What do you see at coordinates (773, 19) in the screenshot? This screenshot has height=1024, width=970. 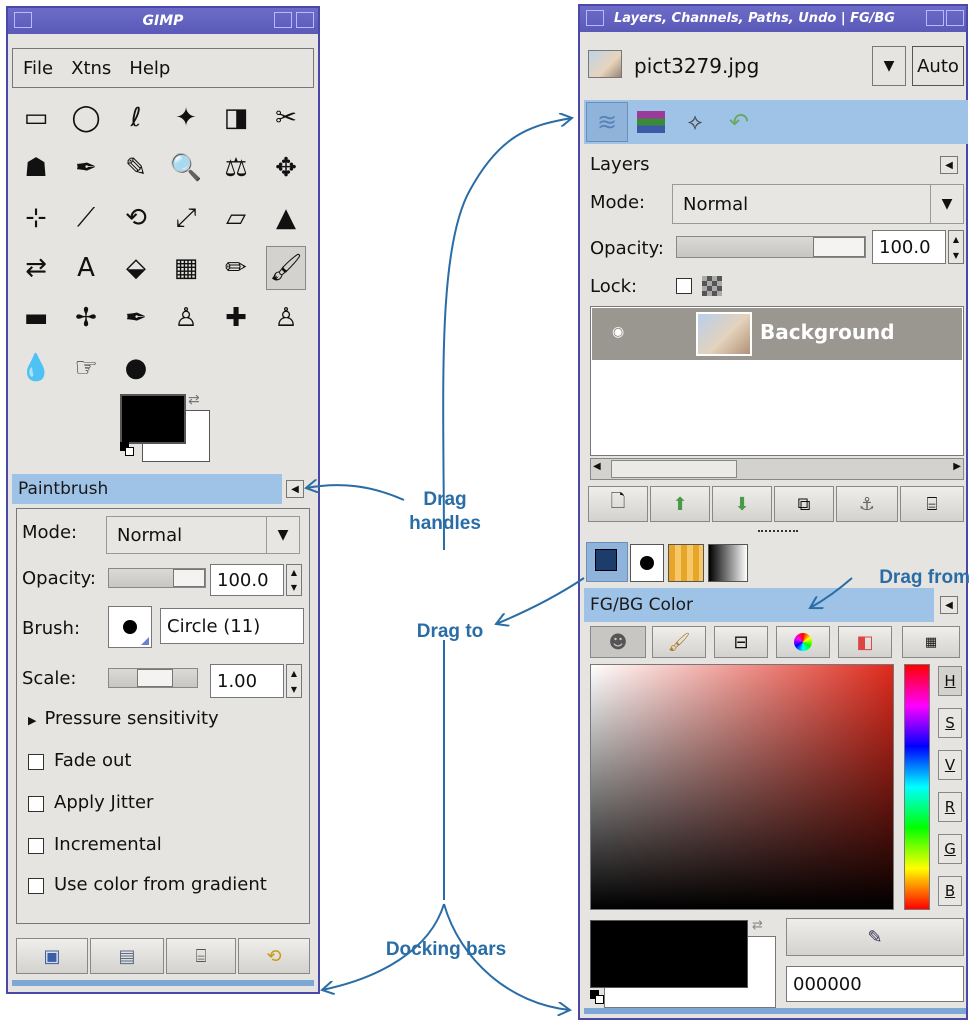 I see `dock-titlebar: Layers, Channels, Paths, Undo | FG/BG` at bounding box center [773, 19].